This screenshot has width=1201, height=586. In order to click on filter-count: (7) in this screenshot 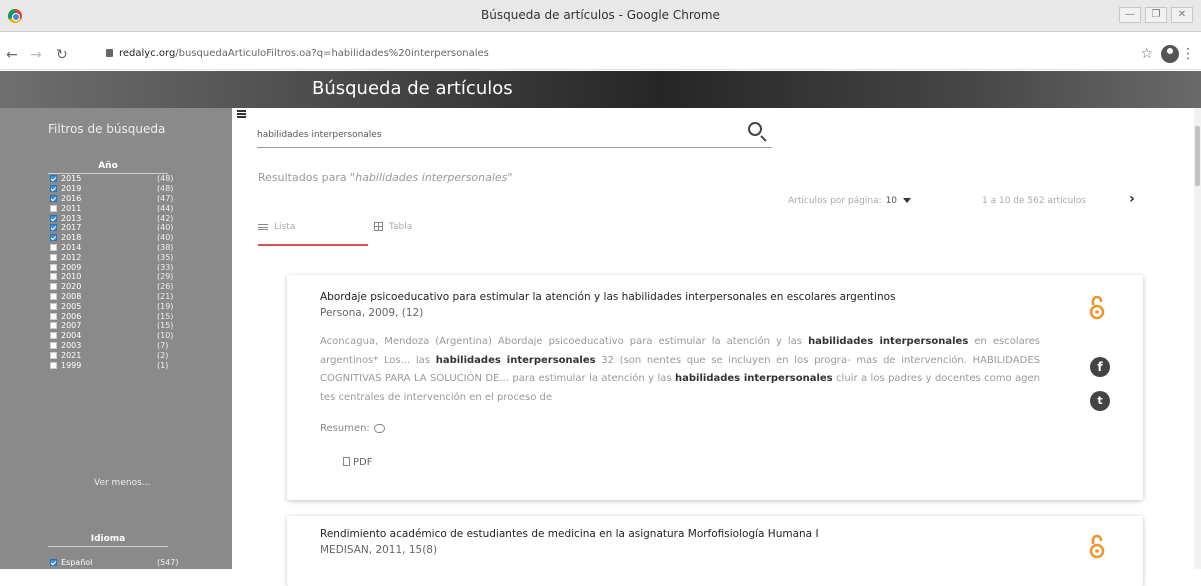, I will do `click(163, 345)`.